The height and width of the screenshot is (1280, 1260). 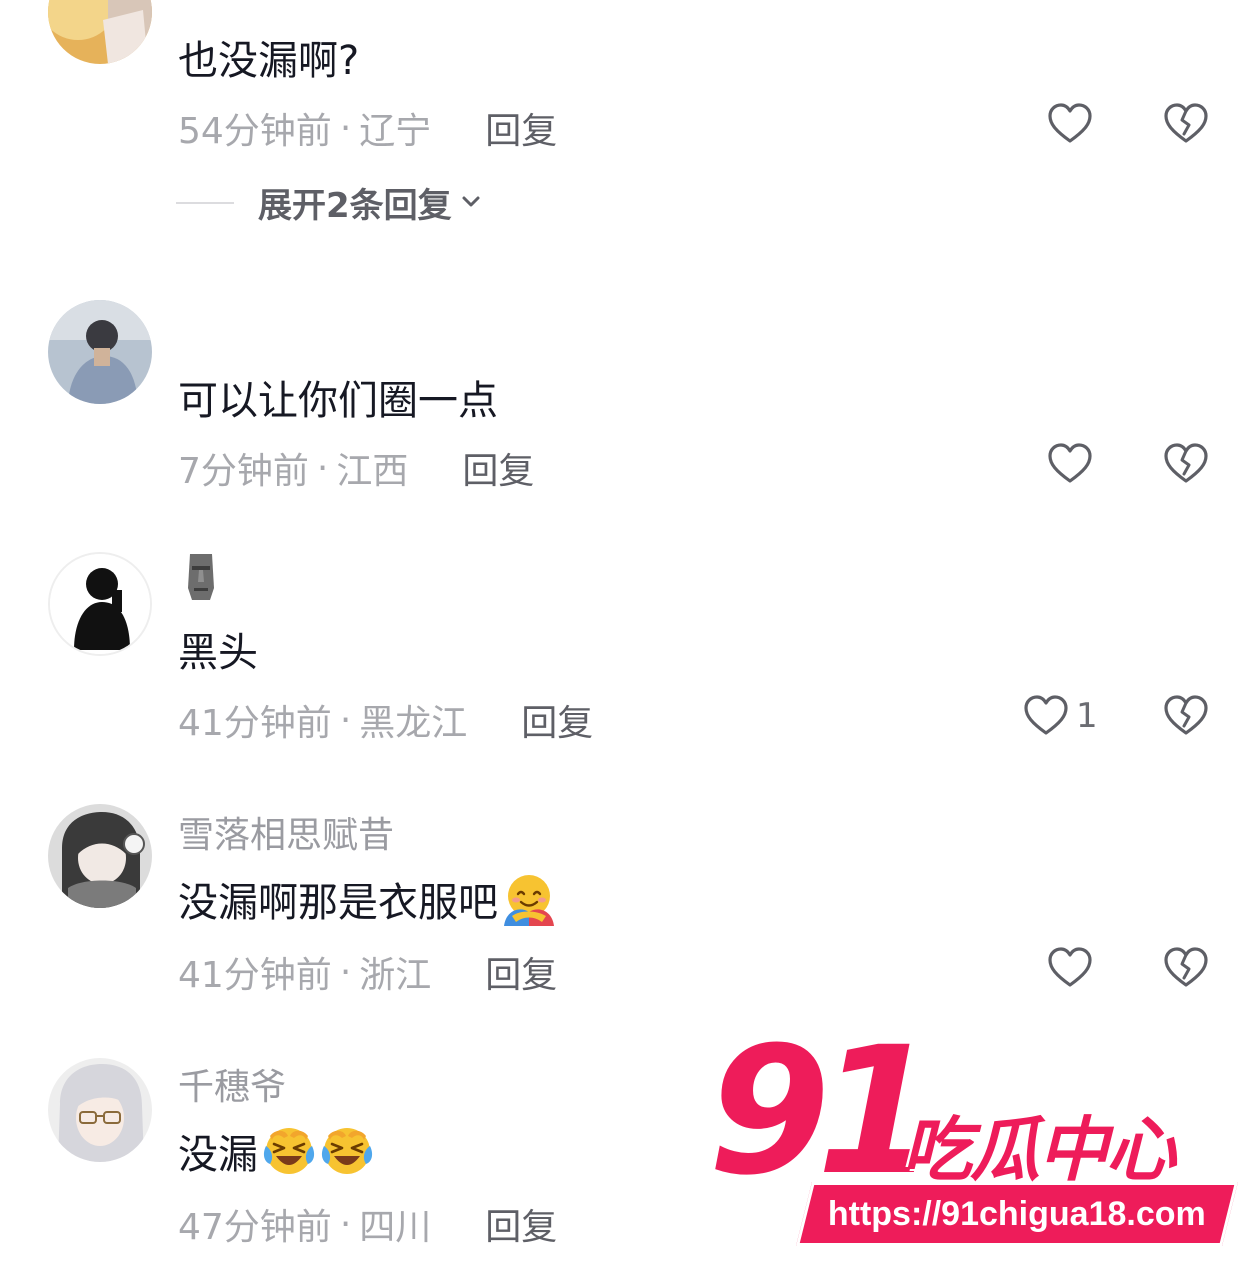 I want to click on expand-replies-label: 展开2条回复, so click(x=355, y=206).